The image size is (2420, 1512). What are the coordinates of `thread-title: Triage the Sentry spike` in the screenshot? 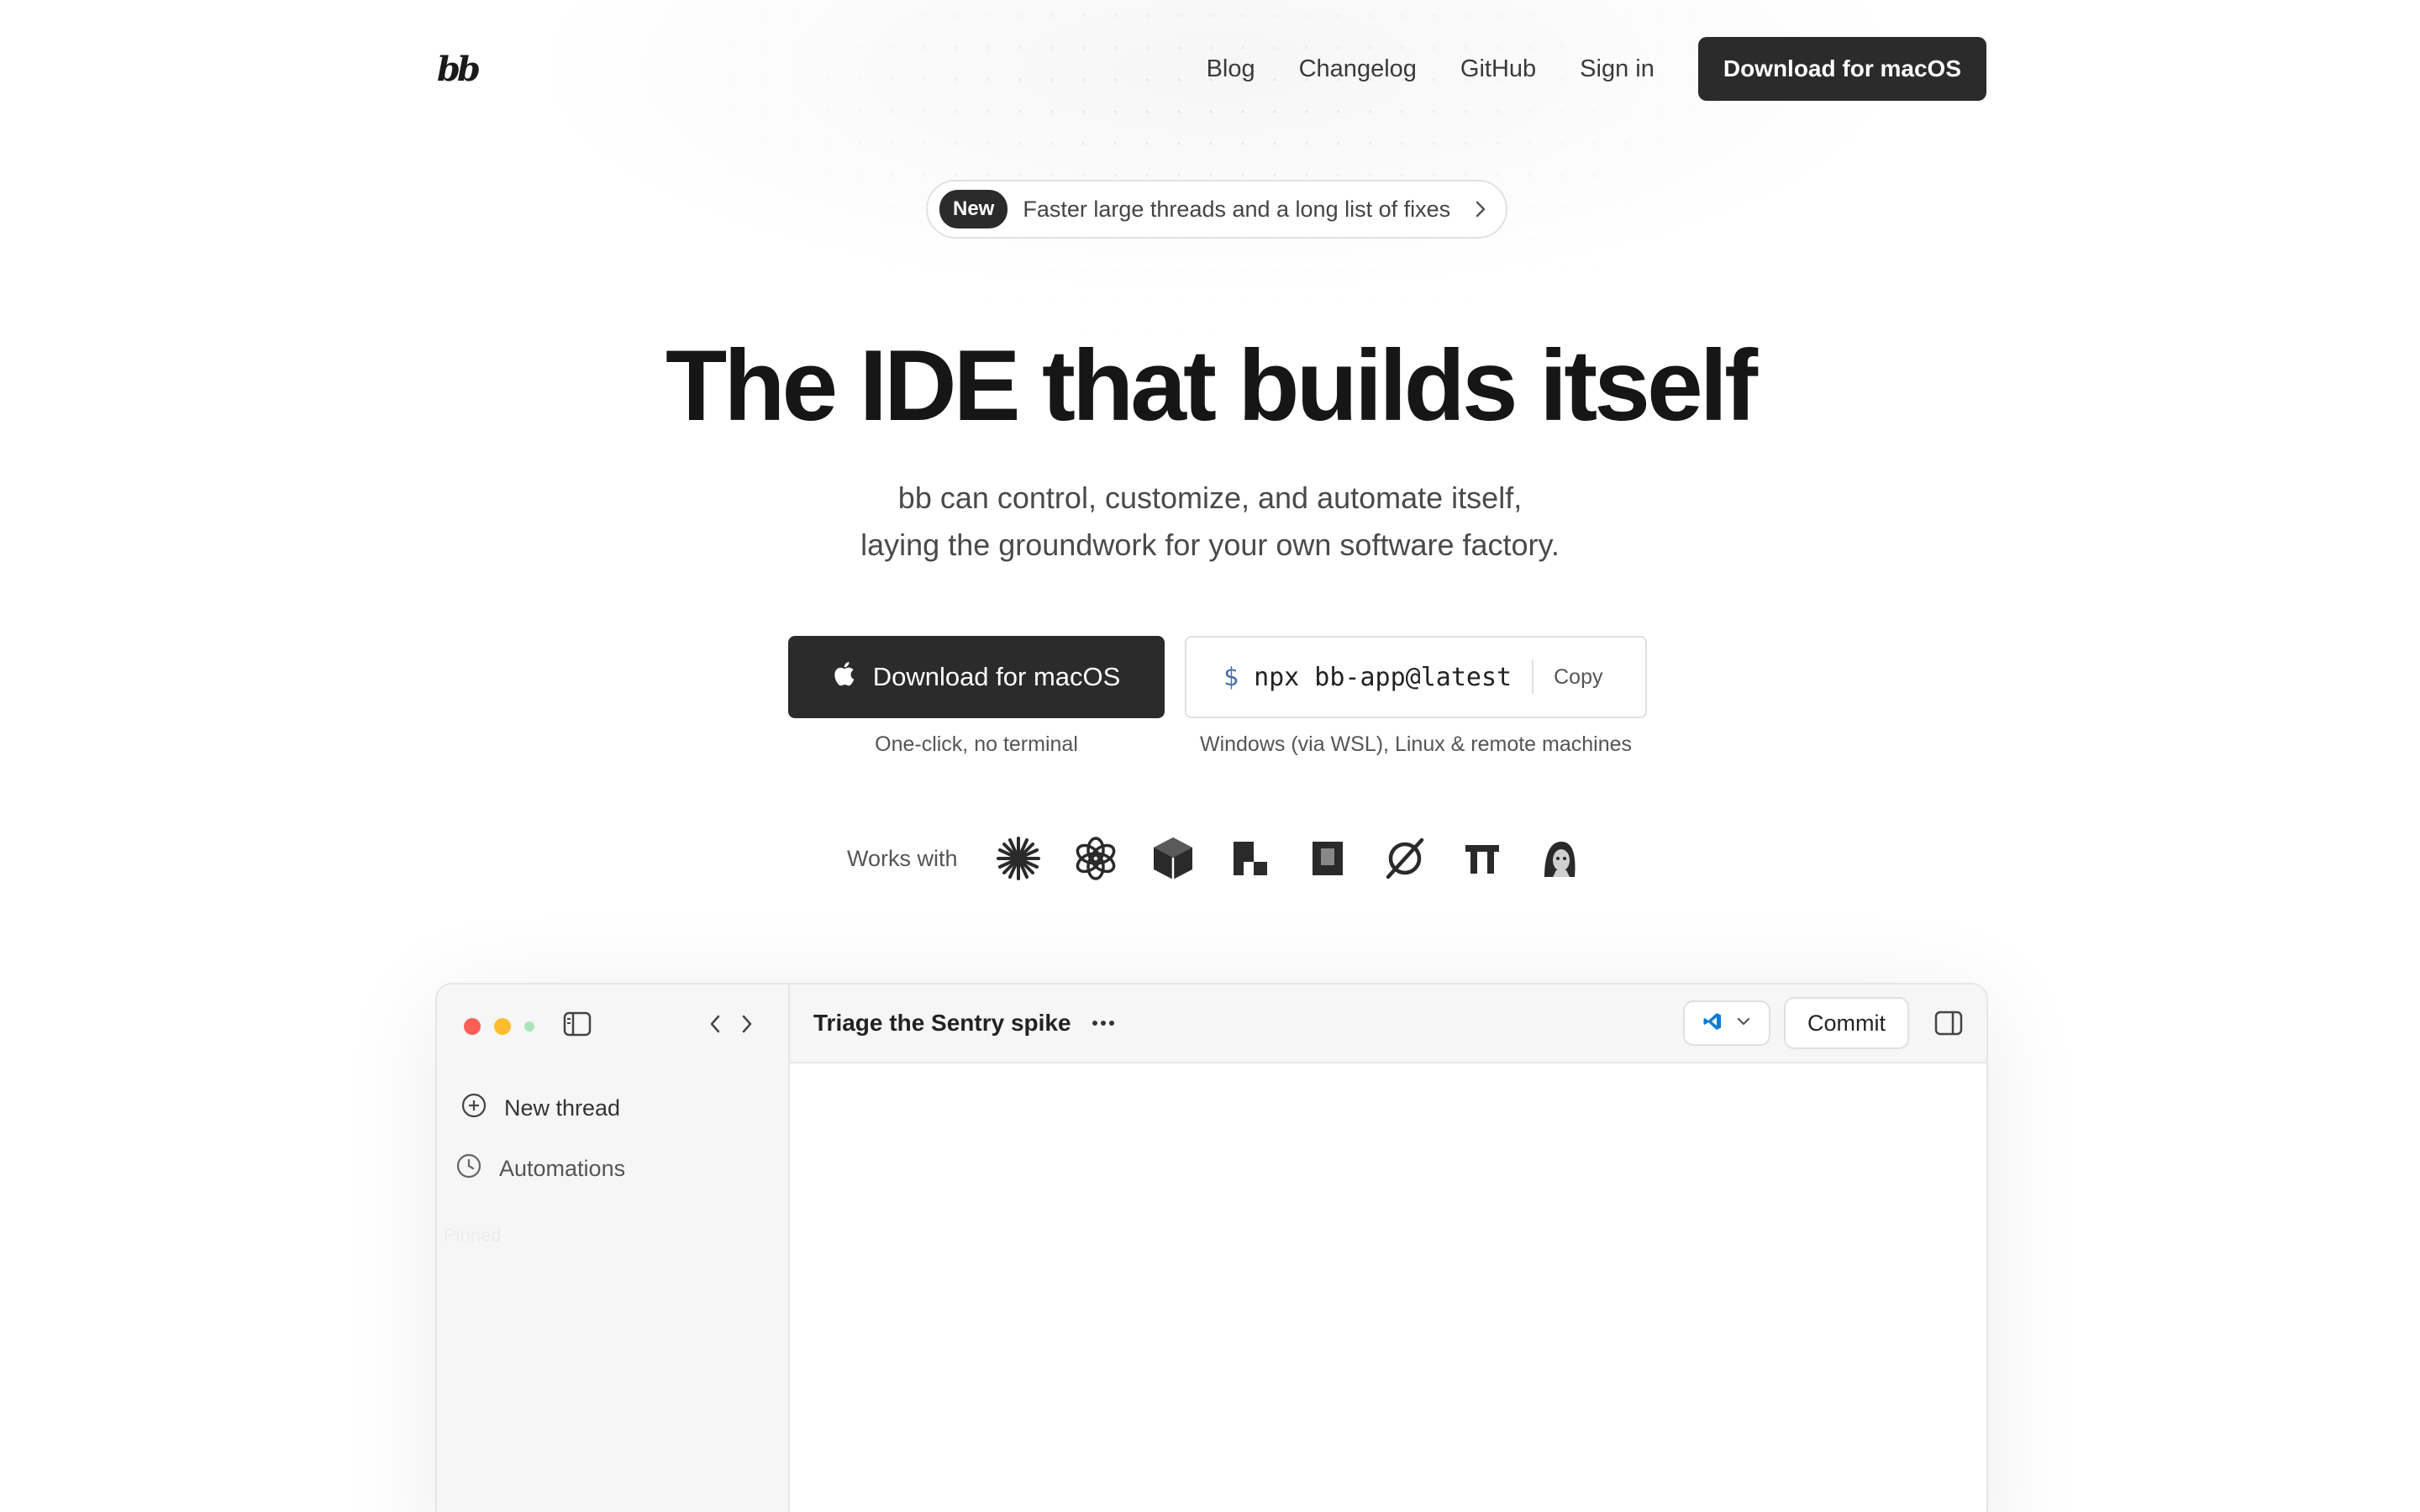 It's located at (942, 1023).